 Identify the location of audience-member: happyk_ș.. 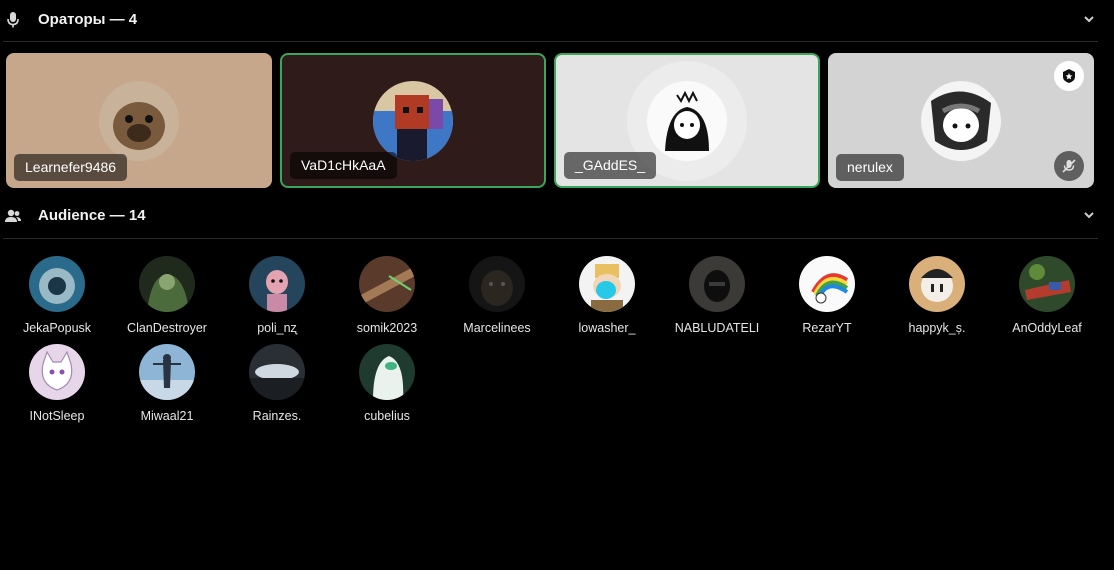
(937, 295).